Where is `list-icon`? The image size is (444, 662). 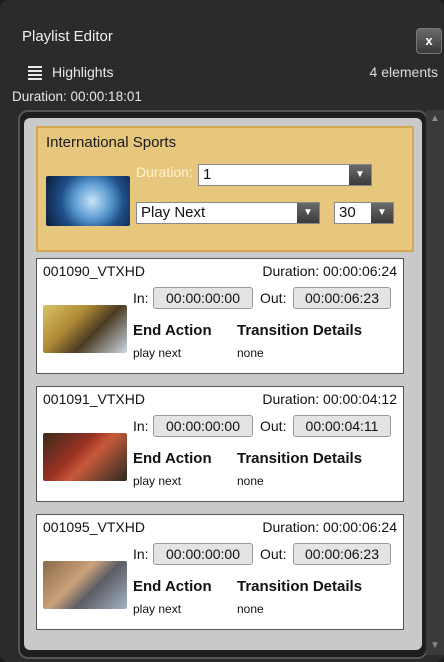
list-icon is located at coordinates (35, 73).